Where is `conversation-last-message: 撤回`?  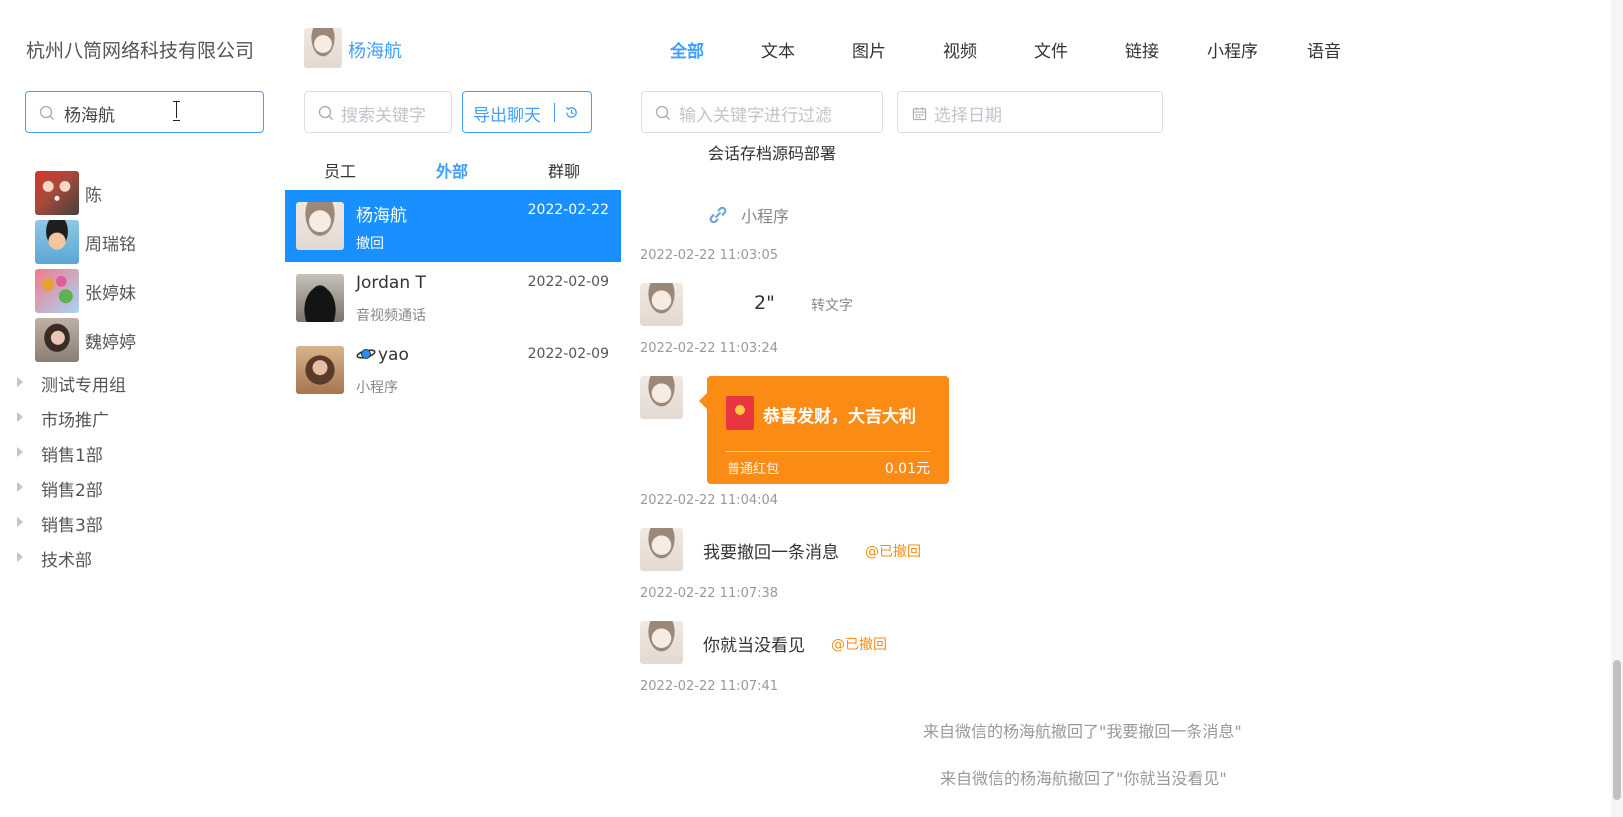
conversation-last-message: 撤回 is located at coordinates (370, 244).